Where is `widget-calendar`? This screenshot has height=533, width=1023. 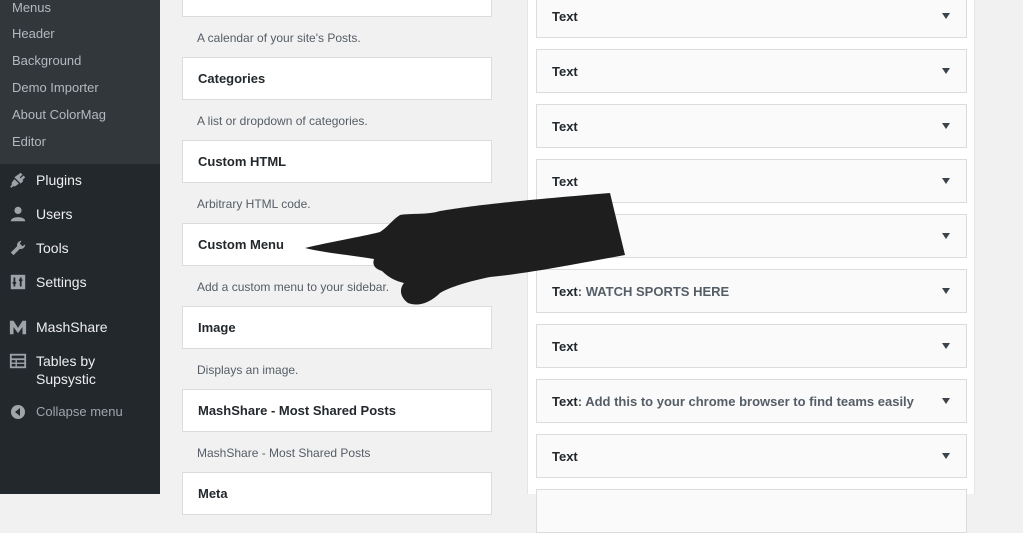 widget-calendar is located at coordinates (337, 8).